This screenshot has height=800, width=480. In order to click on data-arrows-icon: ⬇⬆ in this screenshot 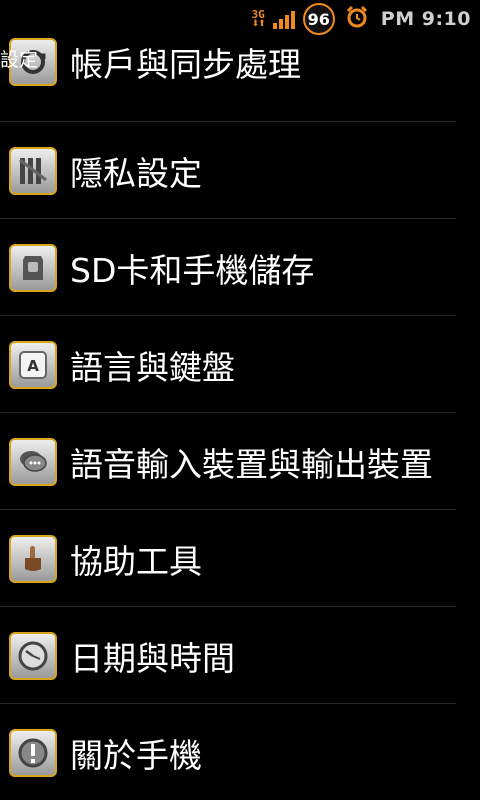, I will do `click(258, 24)`.